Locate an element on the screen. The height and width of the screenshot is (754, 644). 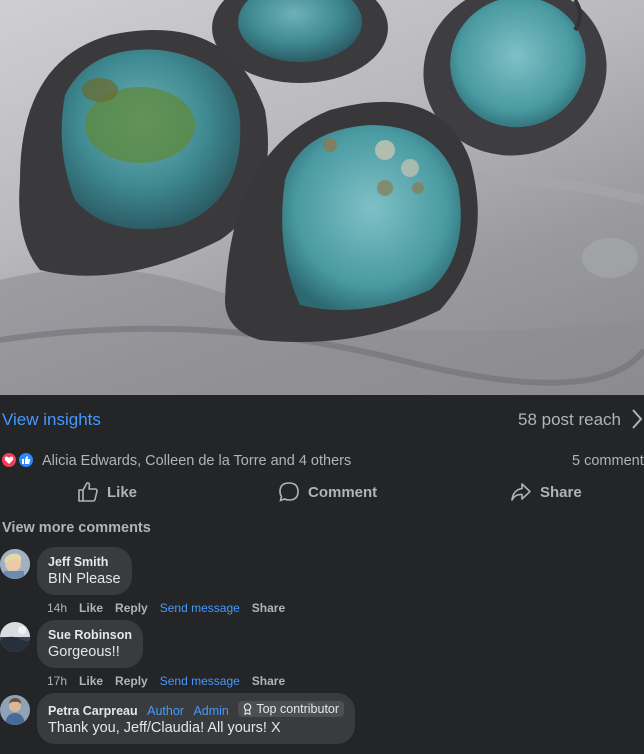
comment-meta: 14h Like Reply Send message Share is located at coordinates (172, 608).